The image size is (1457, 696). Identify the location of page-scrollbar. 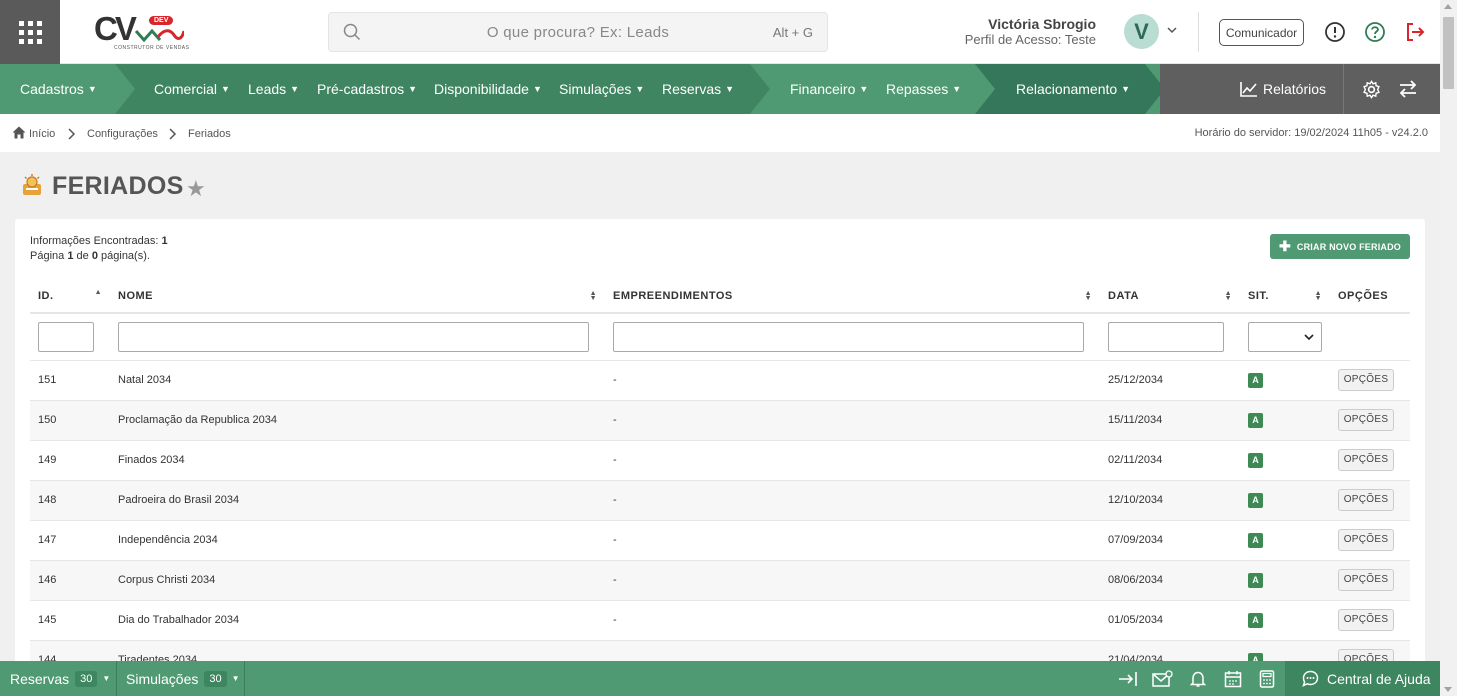
(1448, 348).